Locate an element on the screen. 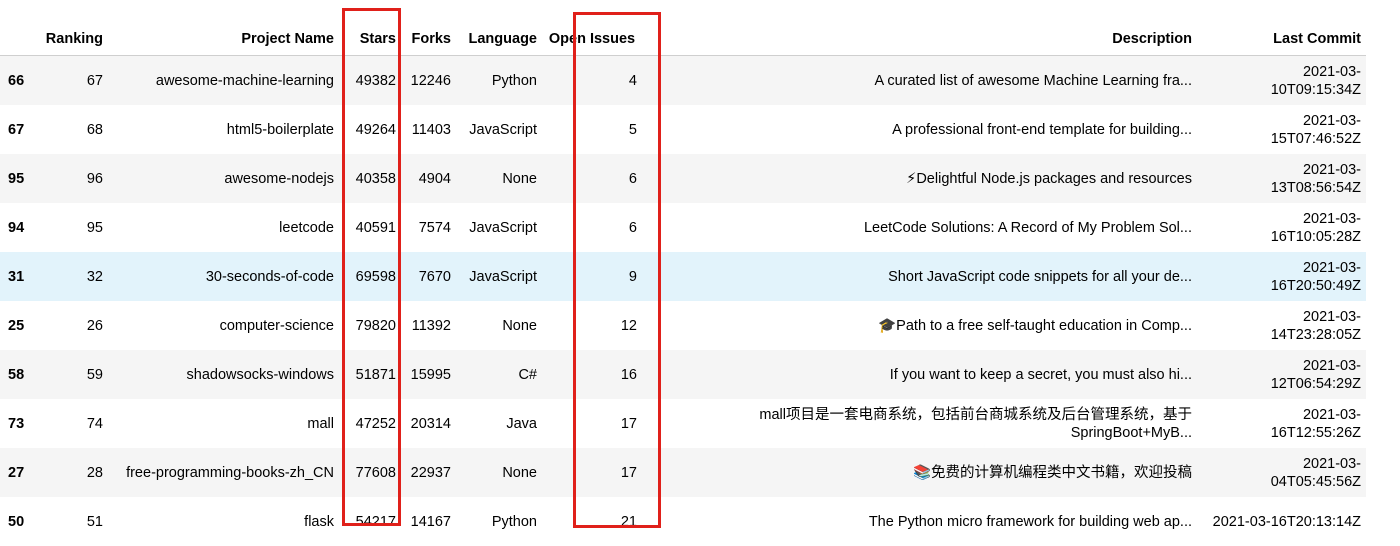 This screenshot has width=1400, height=546. cell-ranking: 96 is located at coordinates (94, 178).